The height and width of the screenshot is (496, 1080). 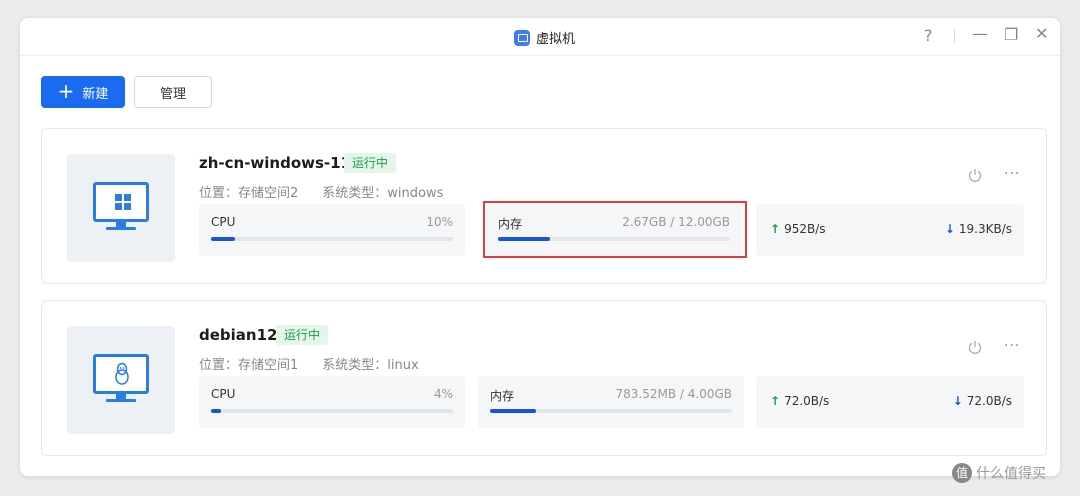 I want to click on help-icon: ?, so click(x=928, y=35).